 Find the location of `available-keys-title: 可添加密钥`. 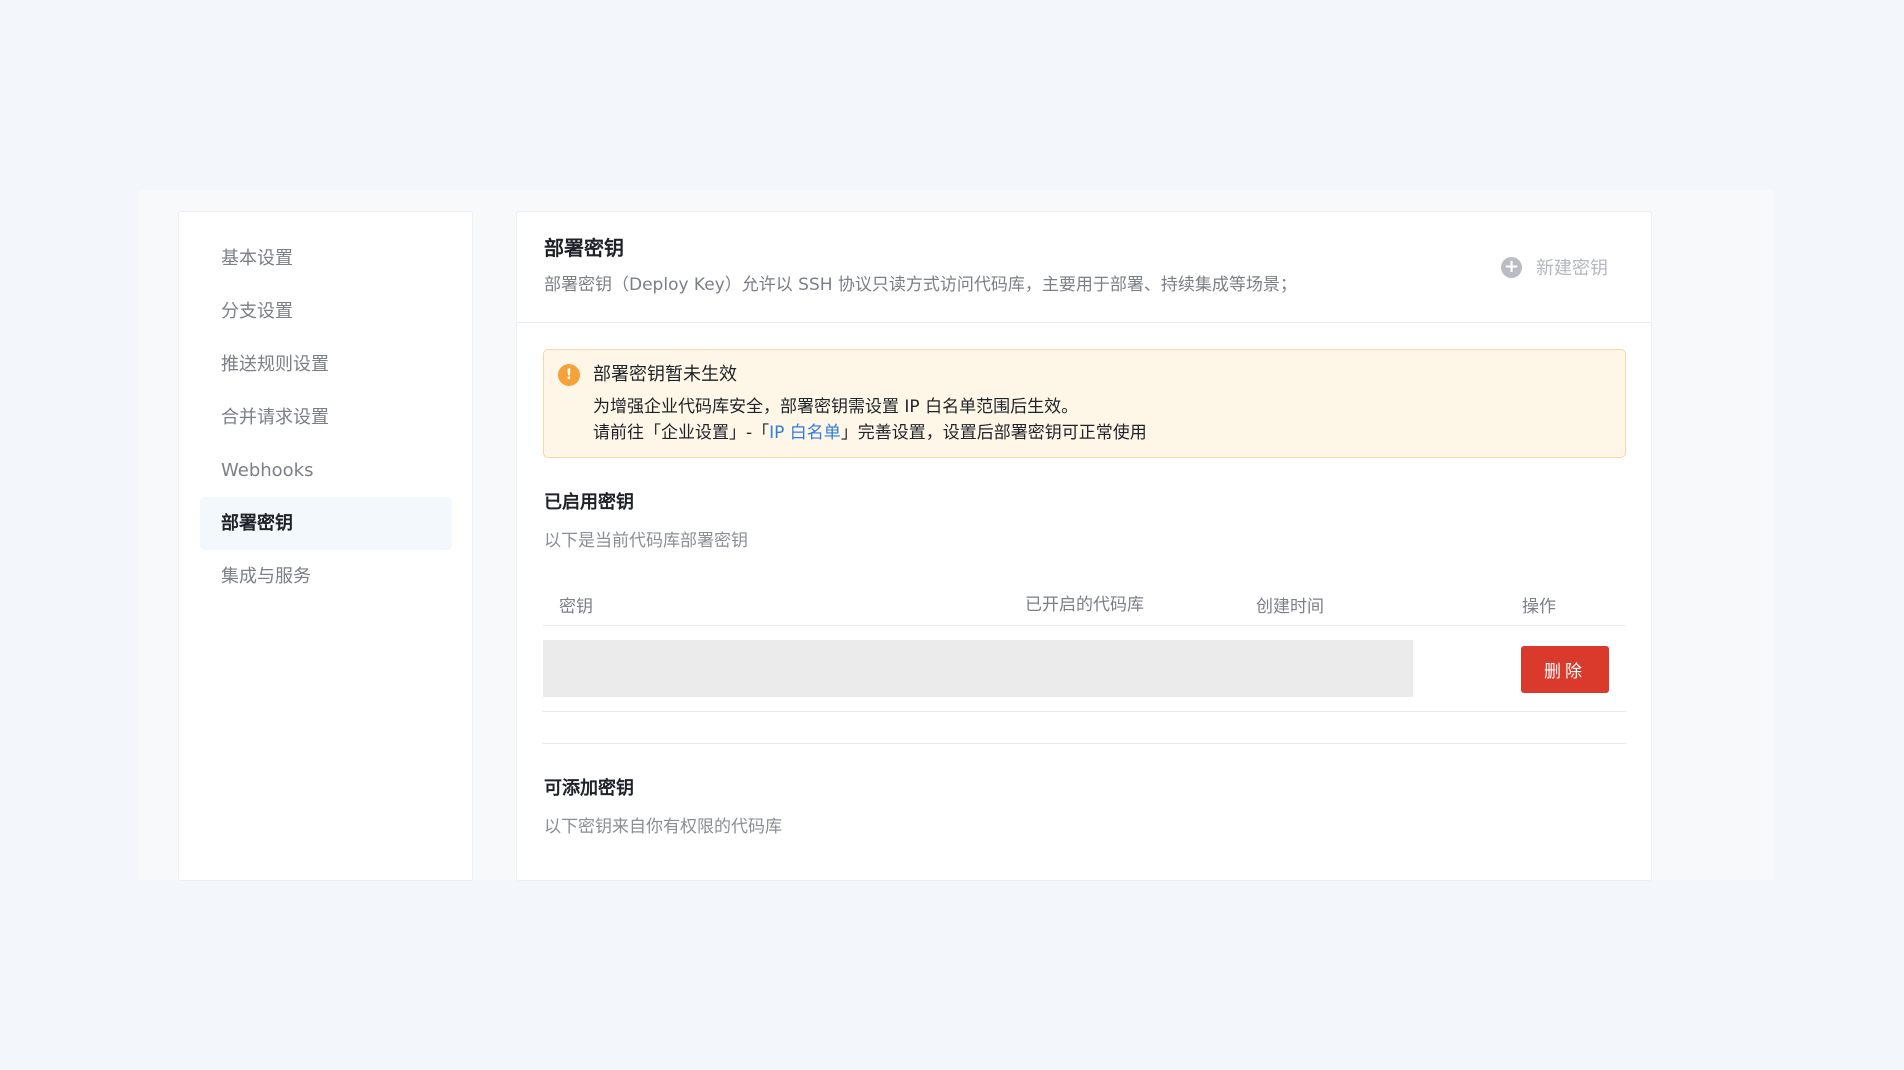

available-keys-title: 可添加密钥 is located at coordinates (589, 788).